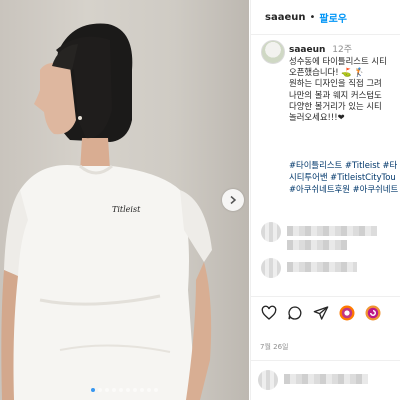 This screenshot has height=400, width=400. I want to click on share-button, so click(321, 313).